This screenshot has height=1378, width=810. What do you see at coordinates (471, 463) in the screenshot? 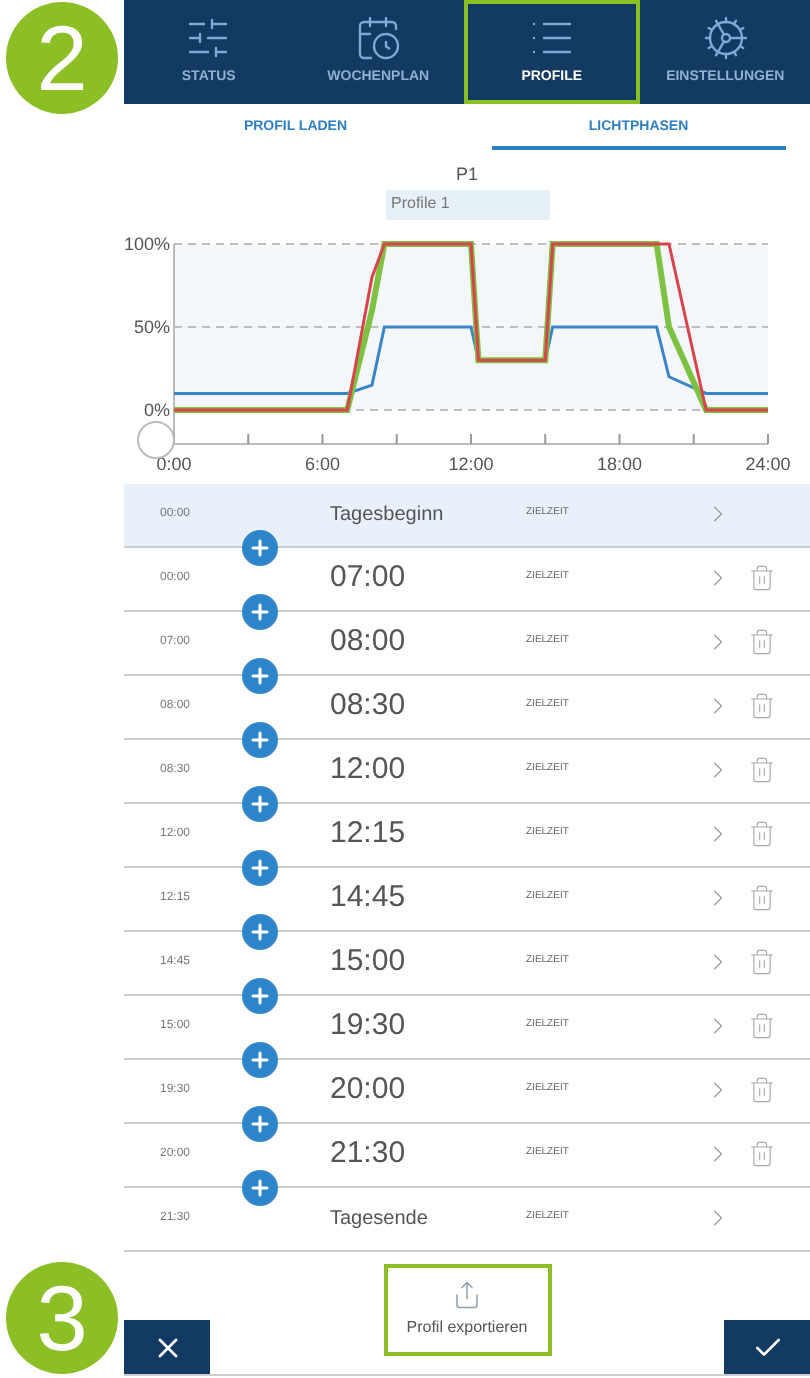
I see `x-tick-label: 12:00` at bounding box center [471, 463].